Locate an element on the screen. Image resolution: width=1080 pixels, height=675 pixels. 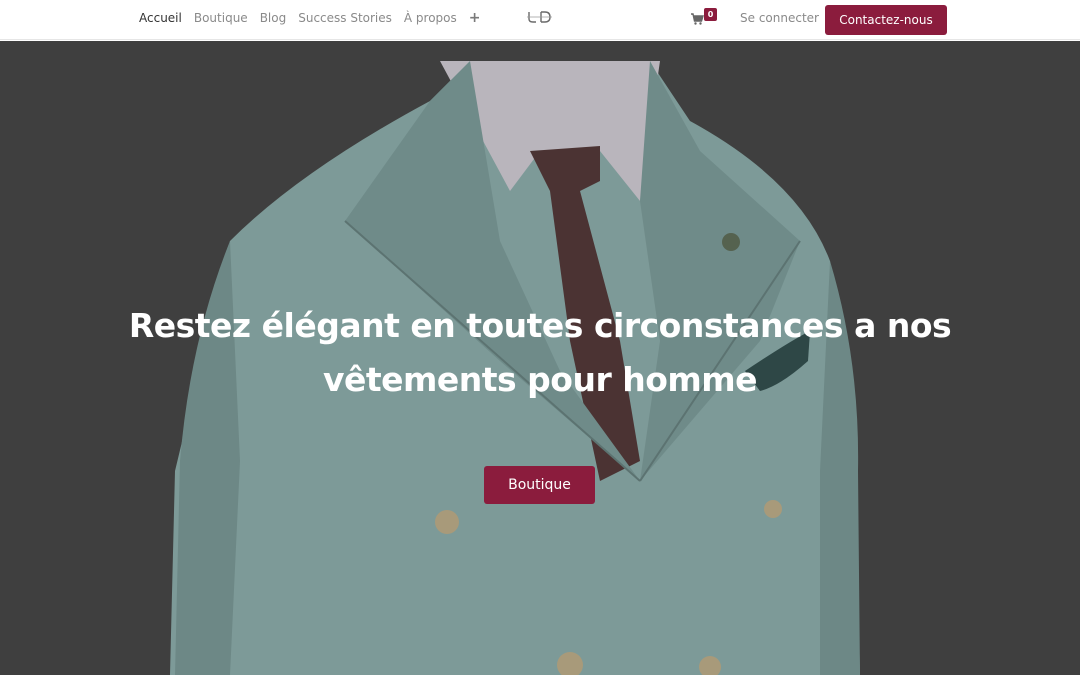
nav-item-accueil: Accueil is located at coordinates (160, 18).